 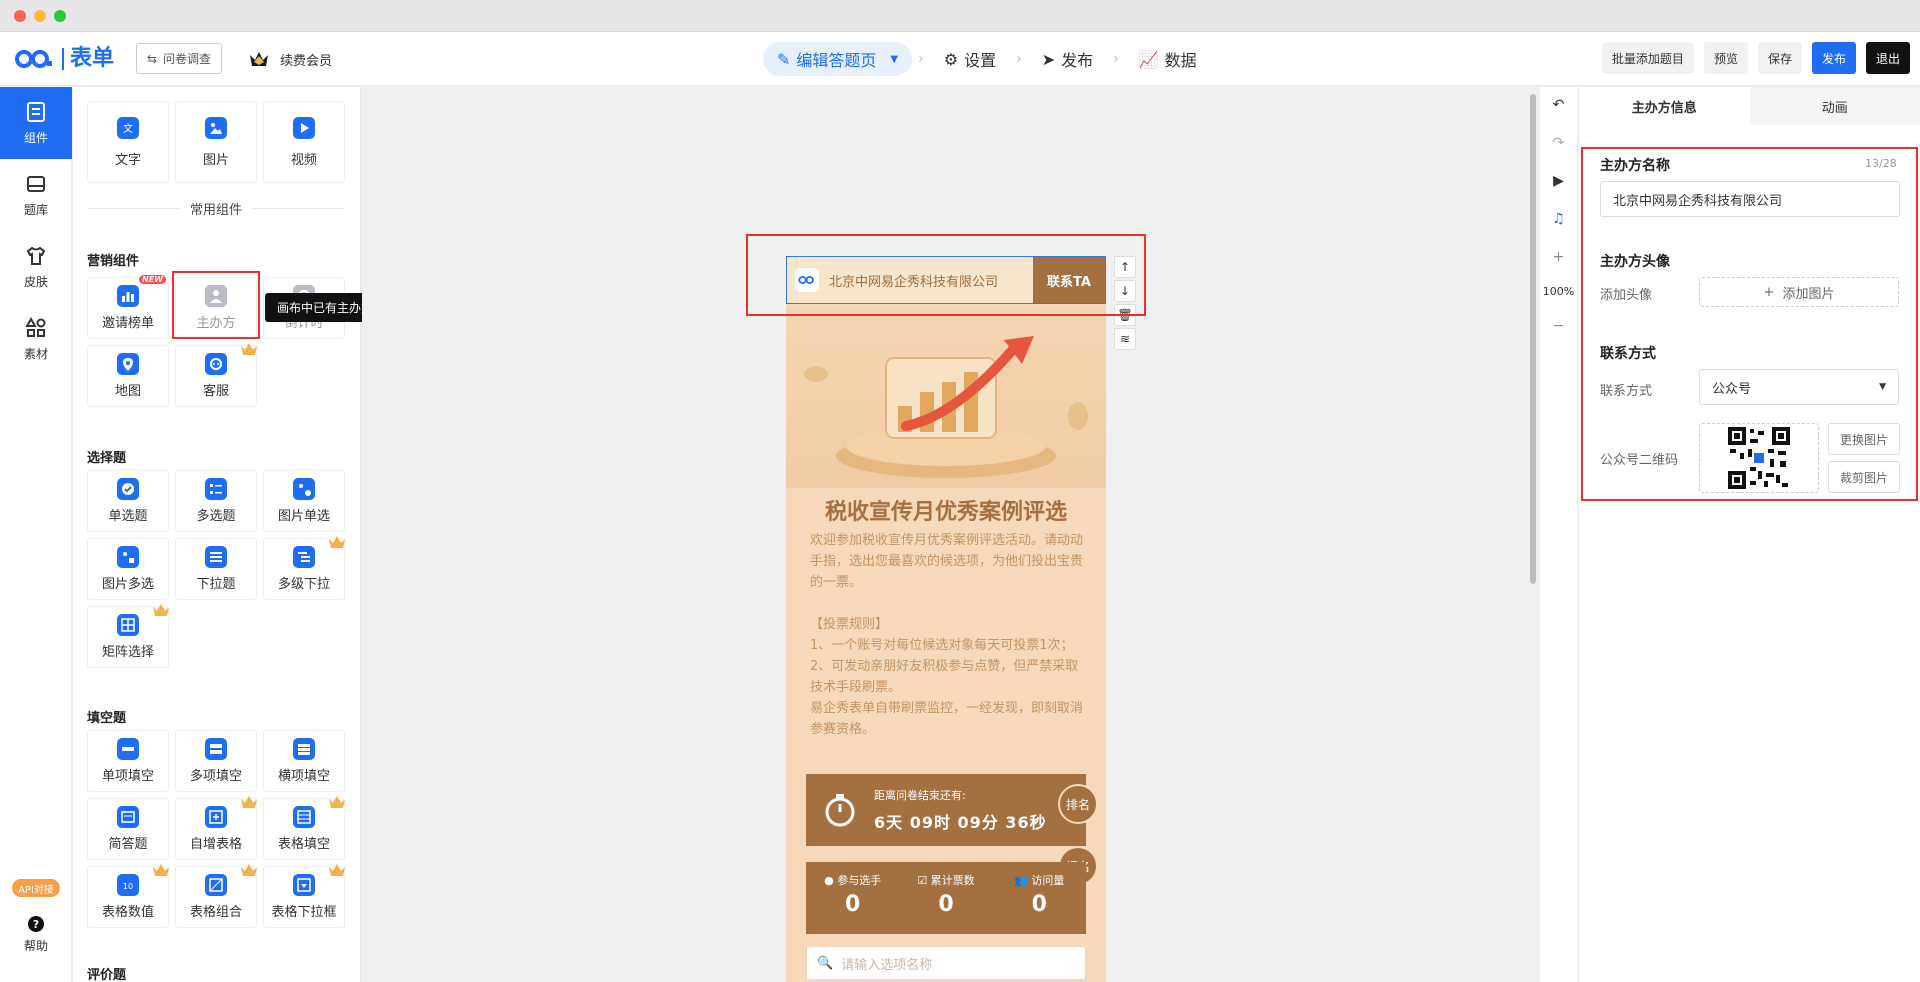 I want to click on block-tools: ↑ ↓ 🗑 ≋, so click(x=1125, y=303).